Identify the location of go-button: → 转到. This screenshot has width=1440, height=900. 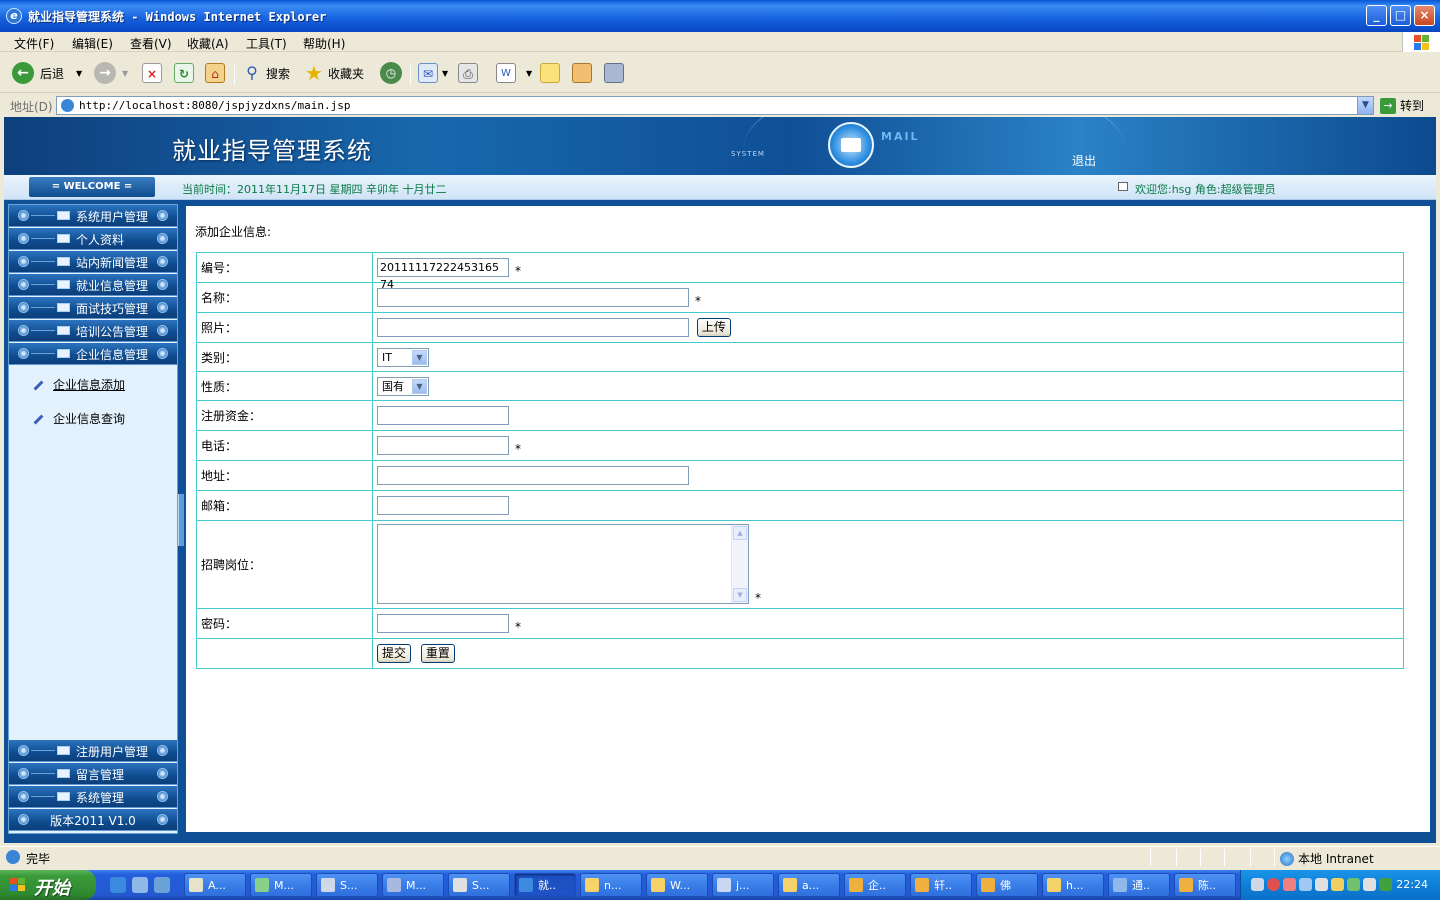
(1402, 105).